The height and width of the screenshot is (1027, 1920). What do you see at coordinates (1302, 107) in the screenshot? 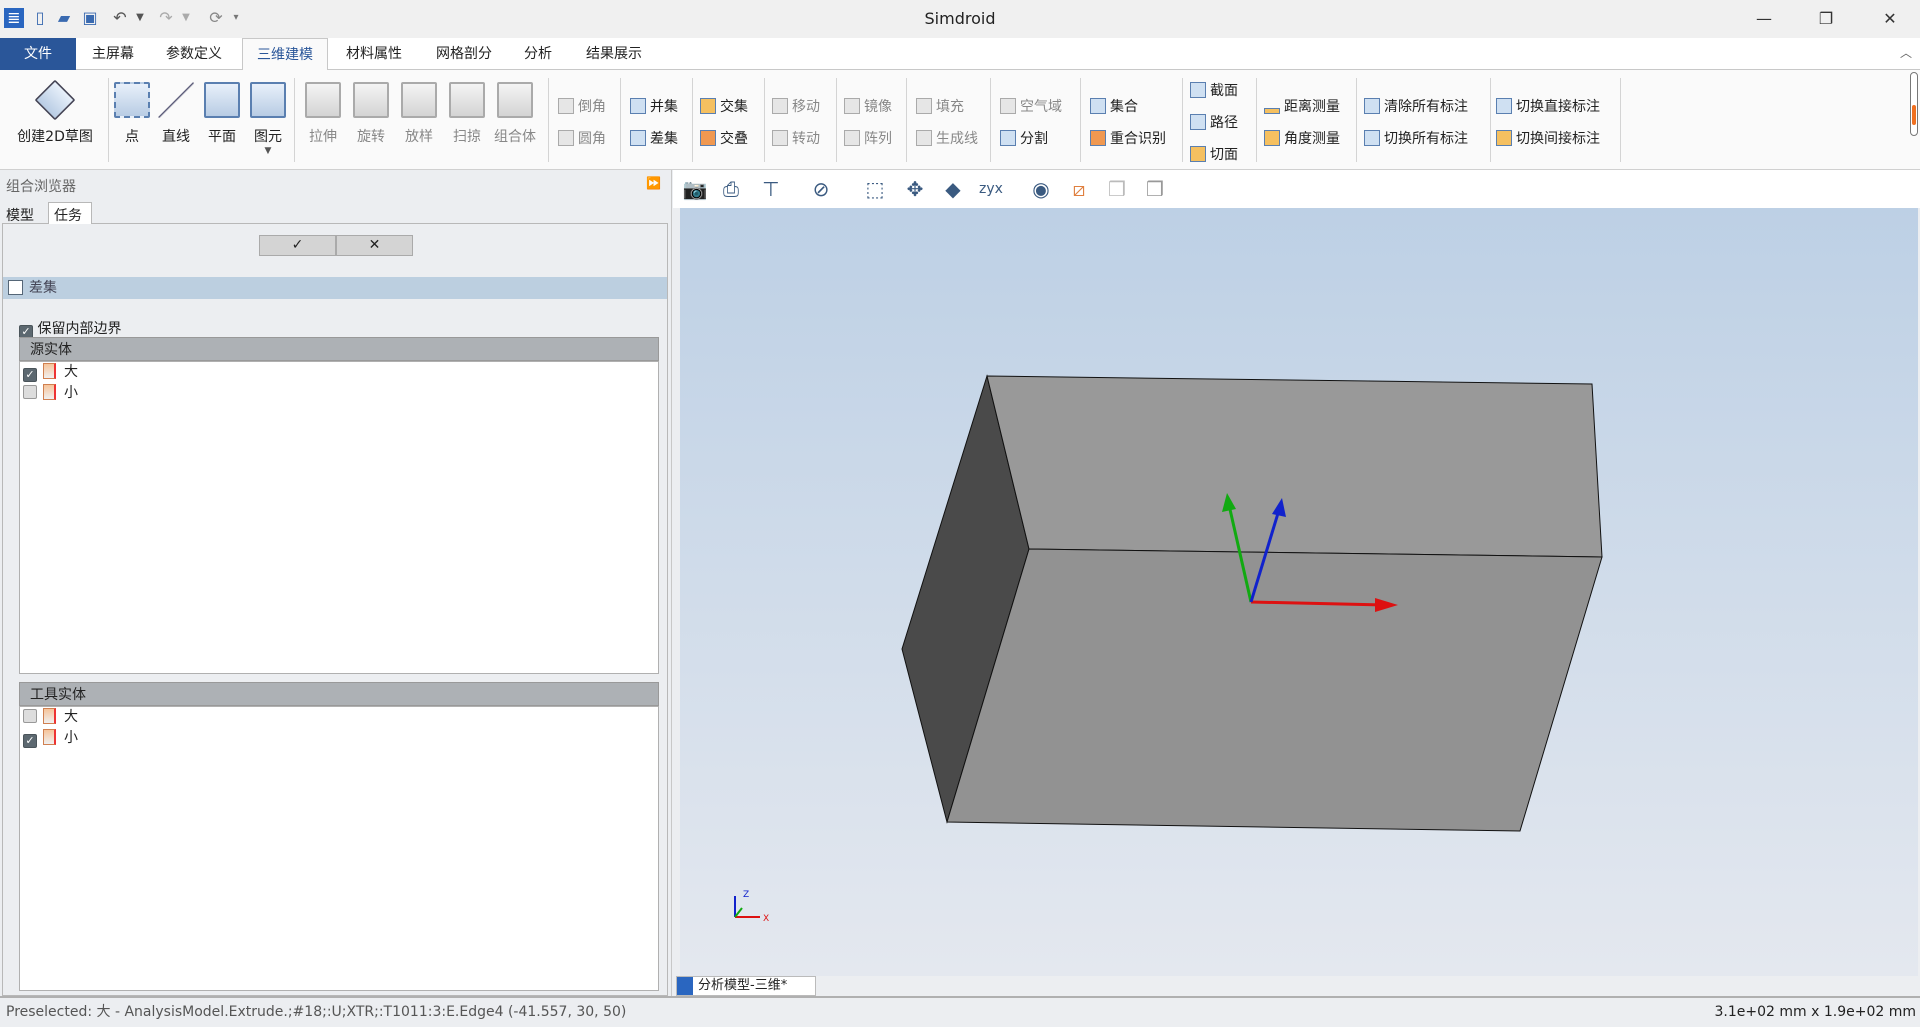
I see `distance-measure-button: 距离测量` at bounding box center [1302, 107].